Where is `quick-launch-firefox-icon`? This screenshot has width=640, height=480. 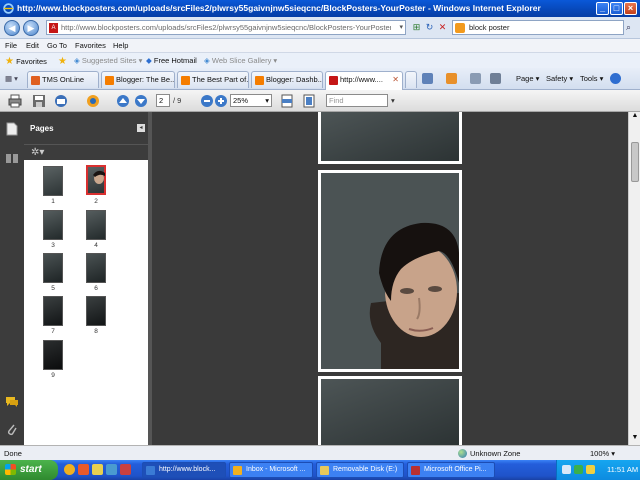 quick-launch-firefox-icon is located at coordinates (83, 469).